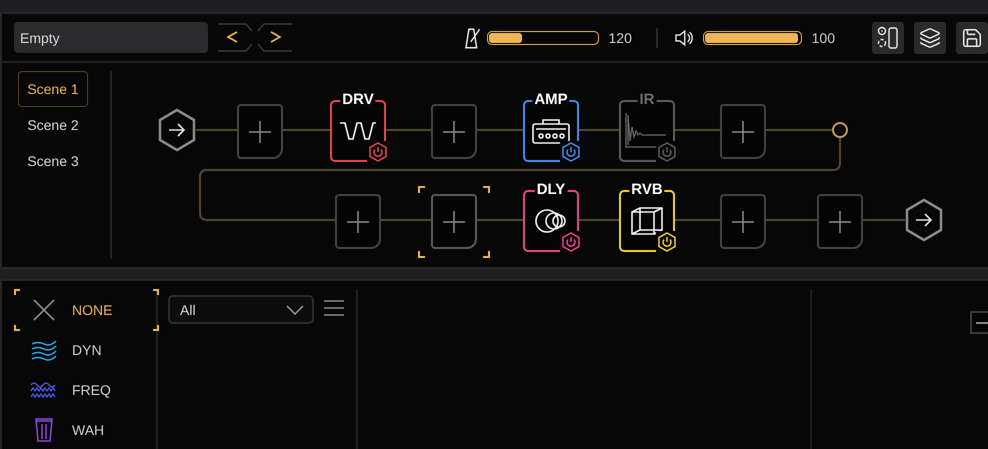 This screenshot has height=449, width=988. What do you see at coordinates (86, 350) in the screenshot?
I see `category-item: DYN` at bounding box center [86, 350].